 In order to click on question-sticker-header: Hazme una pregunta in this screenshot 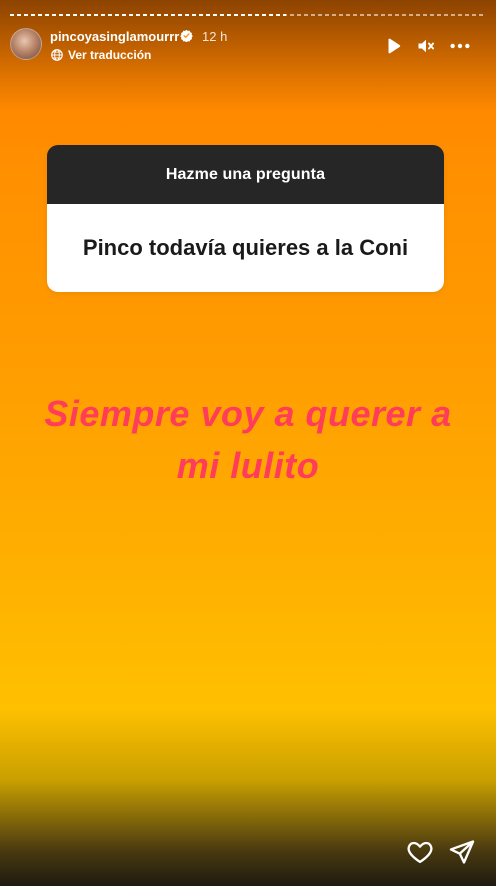, I will do `click(245, 174)`.